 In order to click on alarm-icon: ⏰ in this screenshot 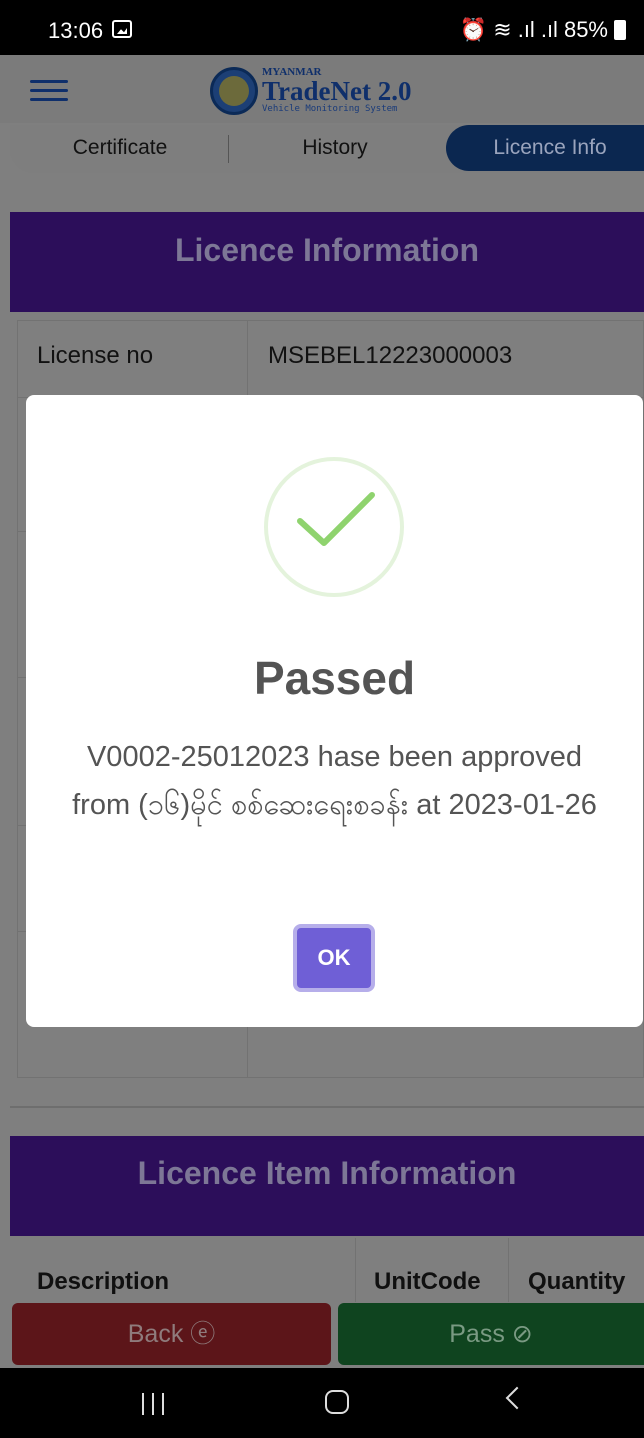, I will do `click(473, 29)`.